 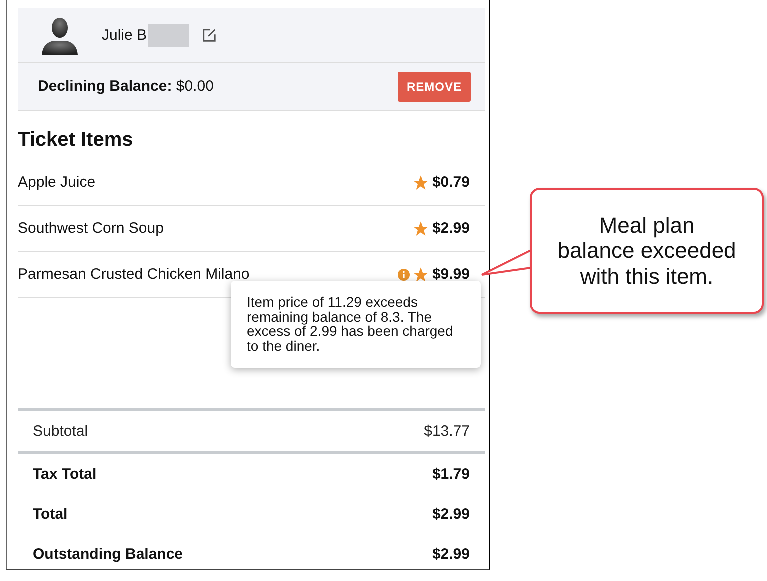 I want to click on item-name: Southwest Corn Soup, so click(x=91, y=228).